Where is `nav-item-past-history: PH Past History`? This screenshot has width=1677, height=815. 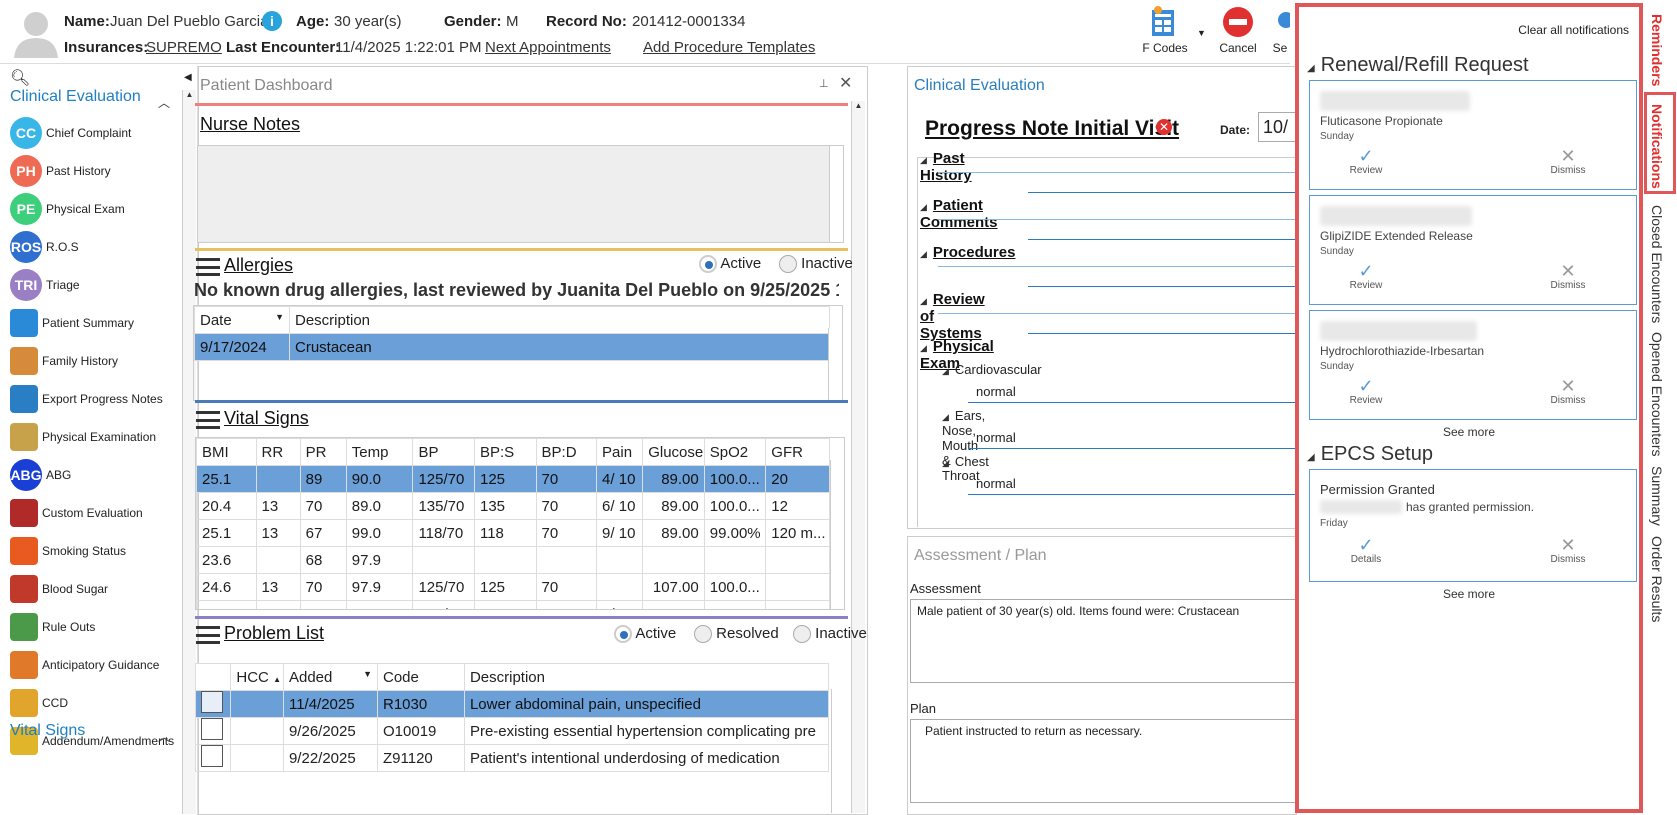 nav-item-past-history: PH Past History is located at coordinates (60, 171).